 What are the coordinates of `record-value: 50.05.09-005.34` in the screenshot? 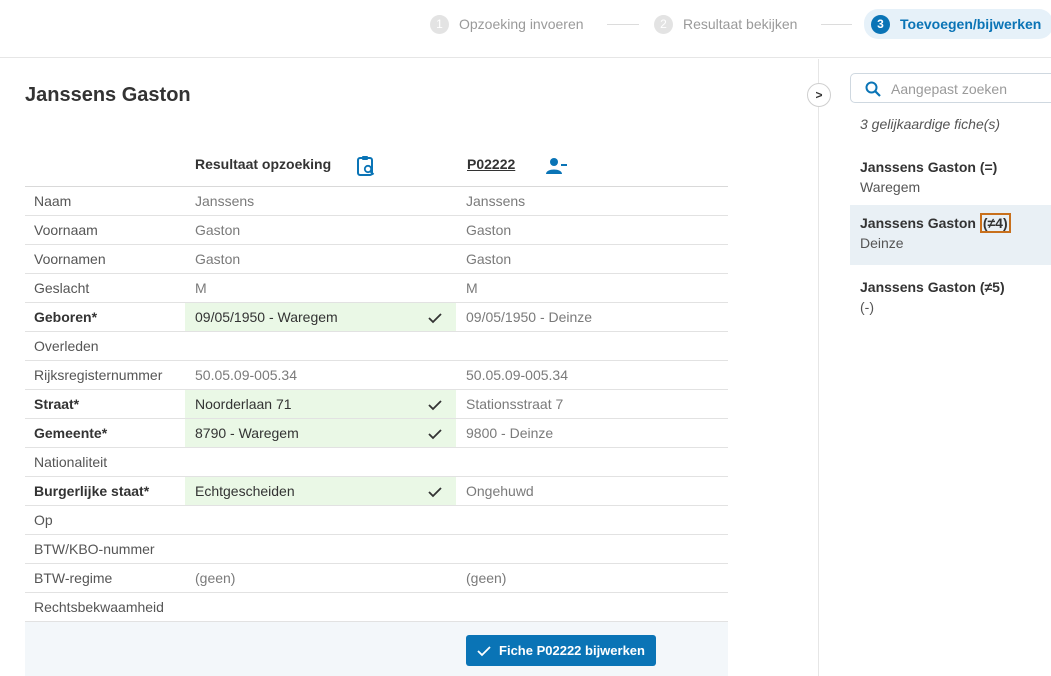 It's located at (517, 375).